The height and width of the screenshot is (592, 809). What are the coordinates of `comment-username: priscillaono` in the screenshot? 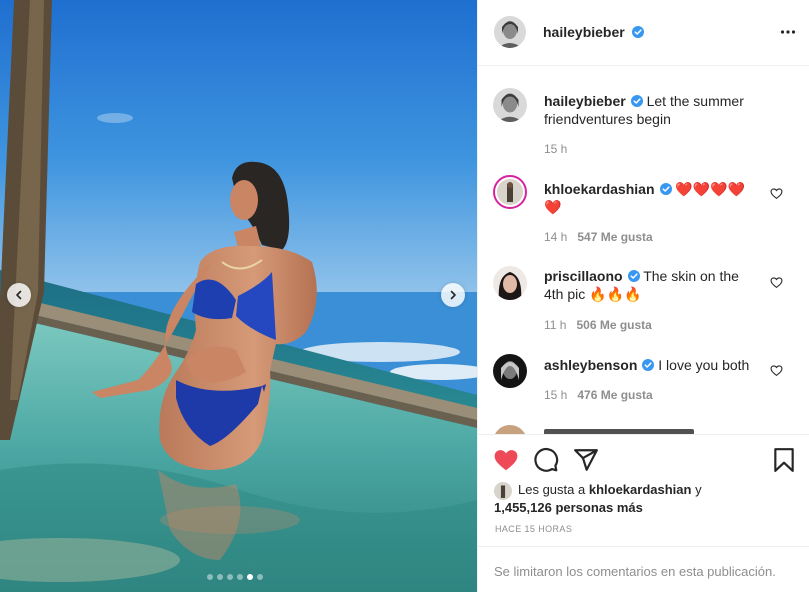 It's located at (583, 276).